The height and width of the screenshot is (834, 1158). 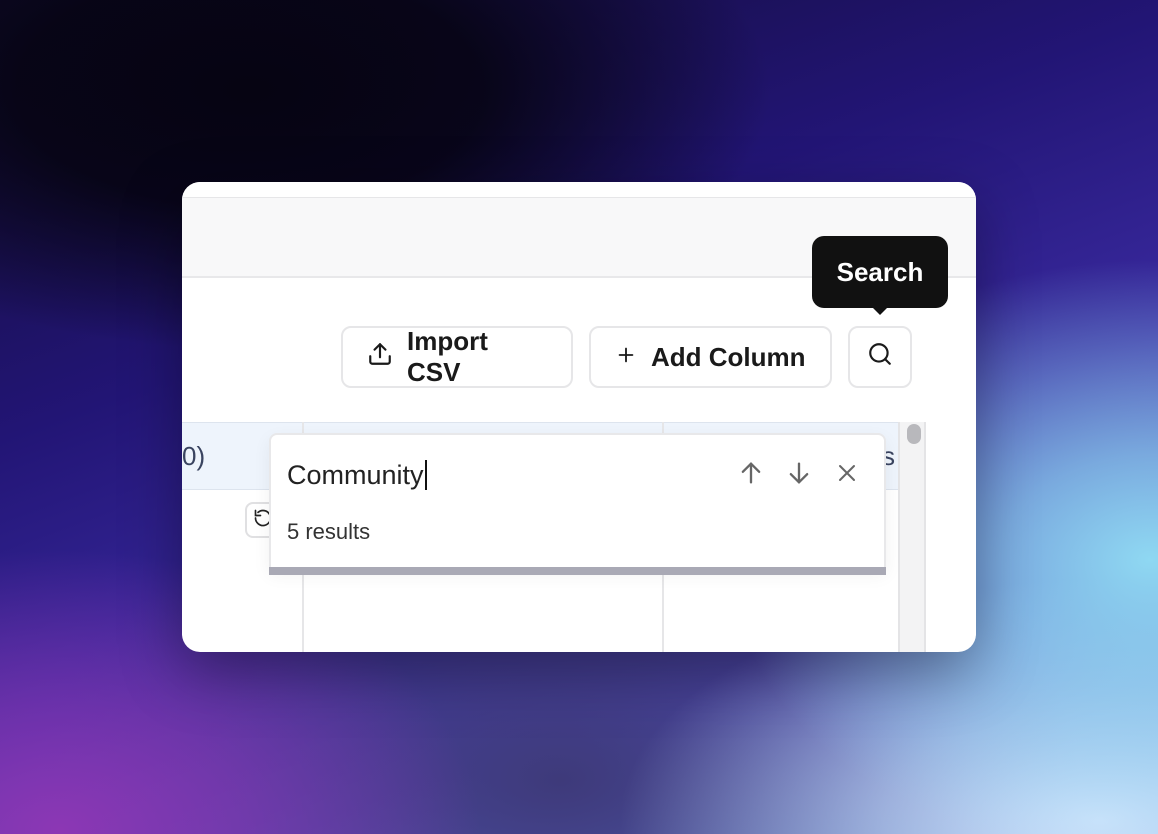 What do you see at coordinates (880, 271) in the screenshot?
I see `tooltip-text: Search` at bounding box center [880, 271].